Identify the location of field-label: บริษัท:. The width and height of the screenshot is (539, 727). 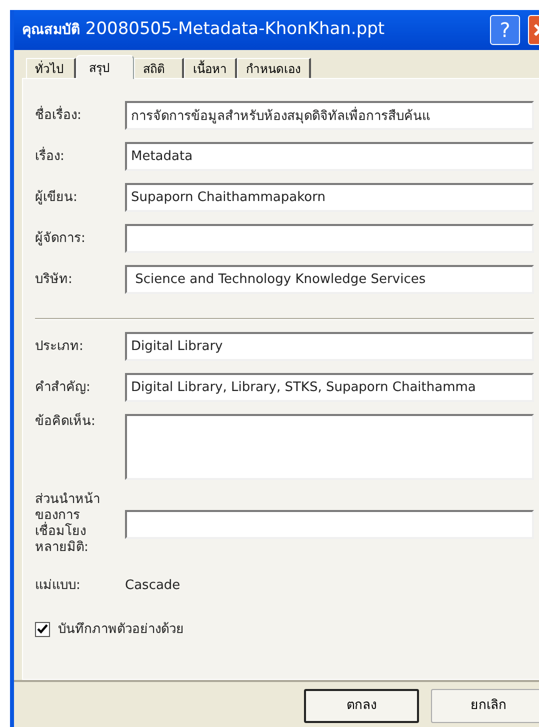
(54, 280).